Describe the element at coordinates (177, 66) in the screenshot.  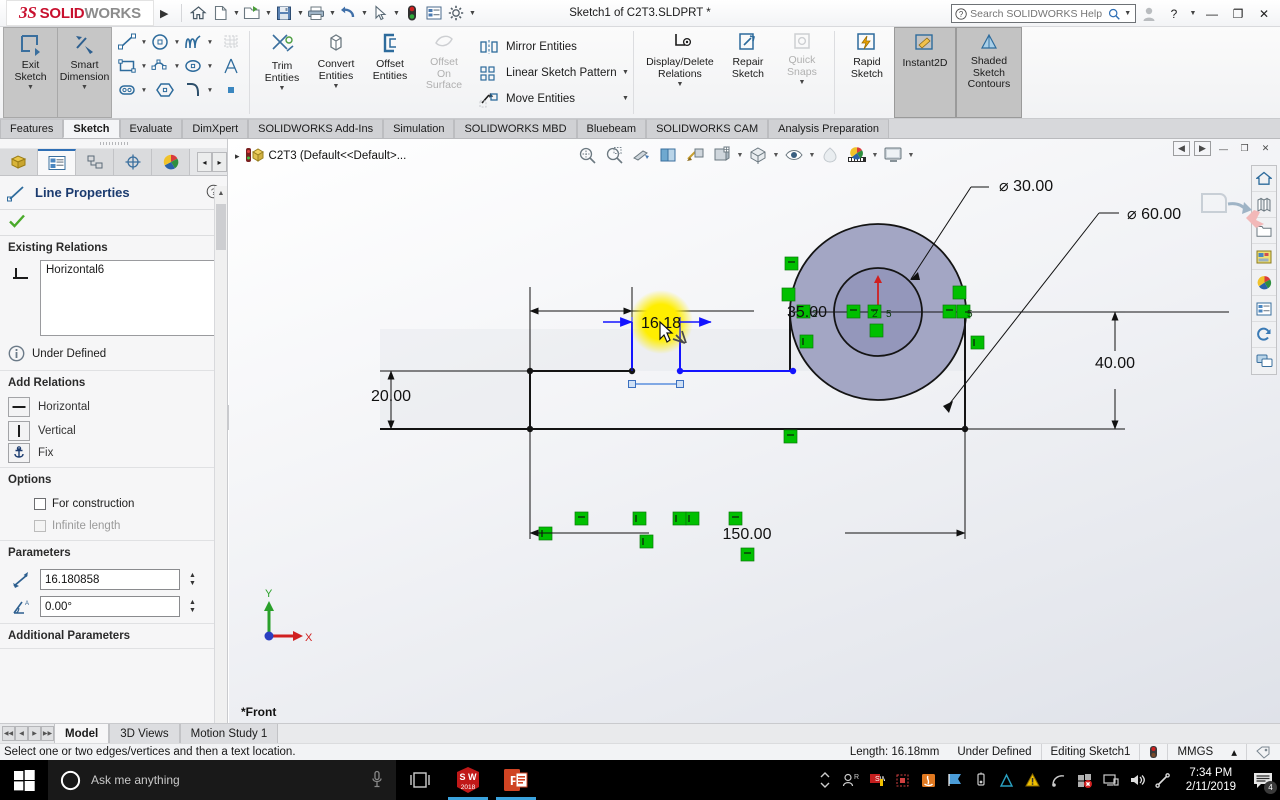
I see `polyline-arc-caret: ▼` at that location.